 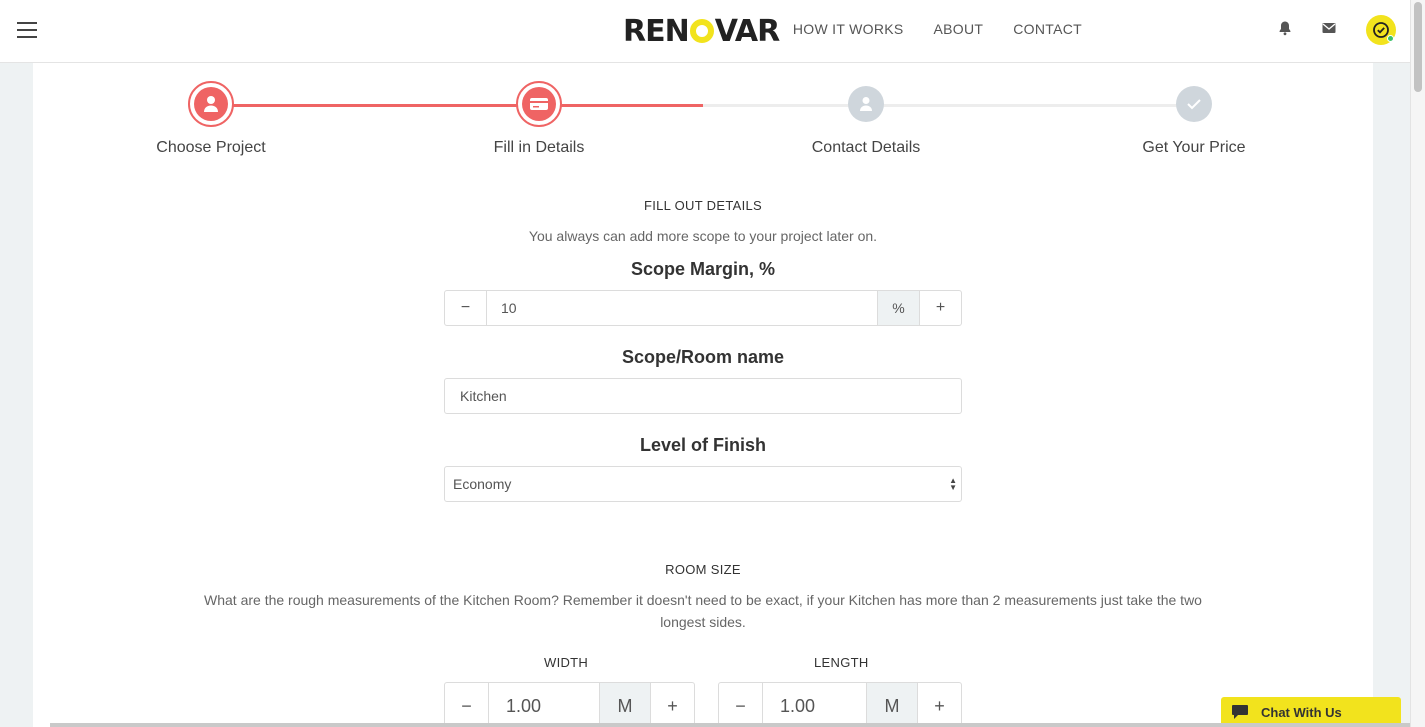 What do you see at coordinates (1240, 712) in the screenshot?
I see `chat-bubble-icon` at bounding box center [1240, 712].